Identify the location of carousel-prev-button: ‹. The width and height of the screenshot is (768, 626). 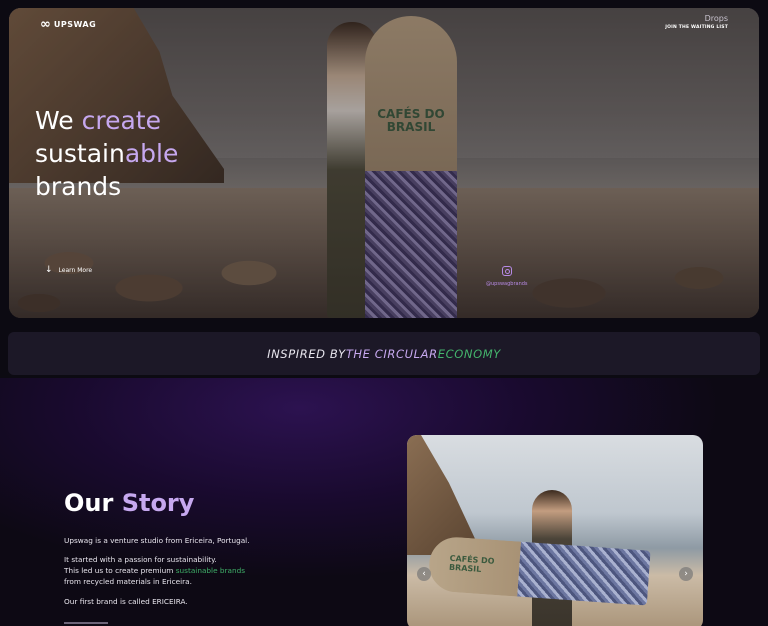
(424, 574).